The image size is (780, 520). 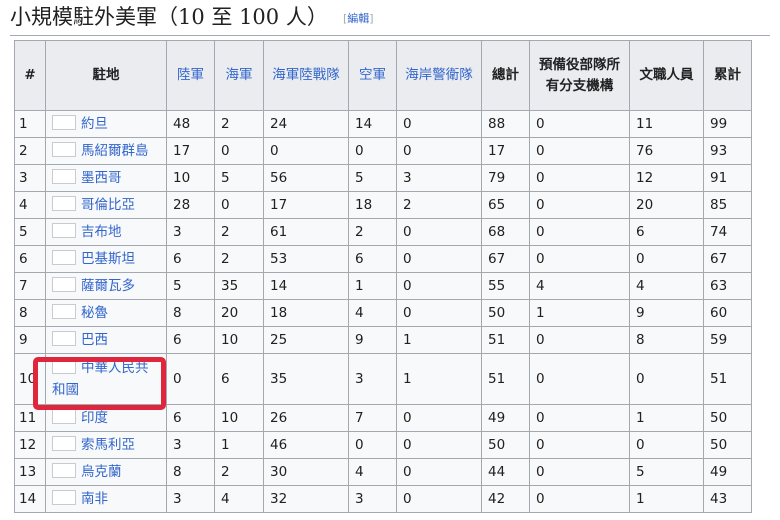 I want to click on cell-air_force: 6, so click(x=372, y=259).